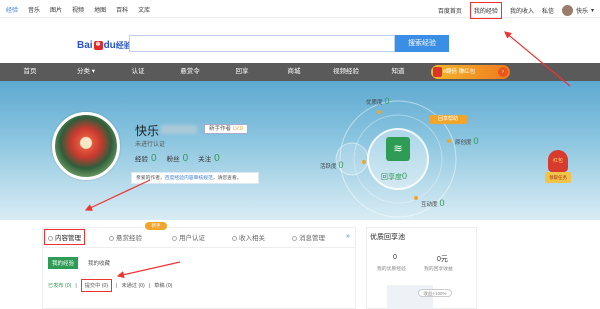 The width and height of the screenshot is (600, 309). I want to click on arrow-right-icon: ›, so click(503, 72).